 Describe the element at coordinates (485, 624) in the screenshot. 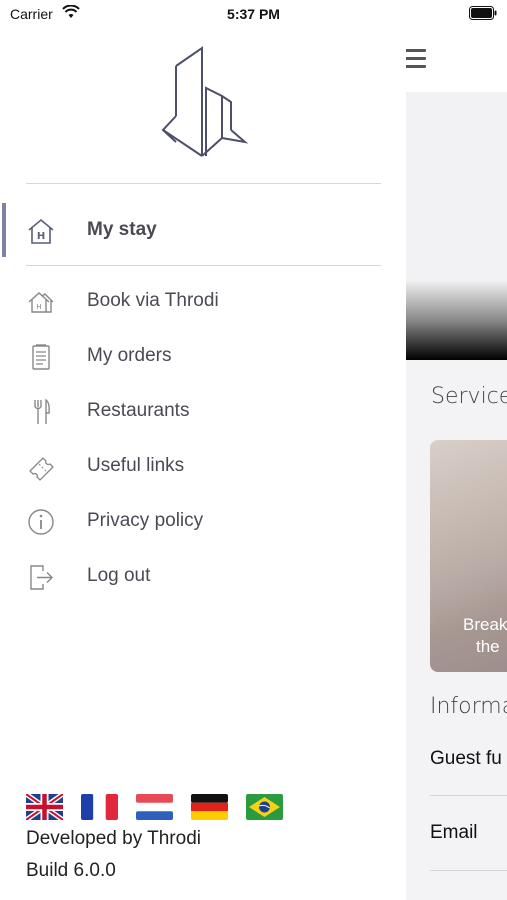

I see `service-card-title-line1: Break` at that location.